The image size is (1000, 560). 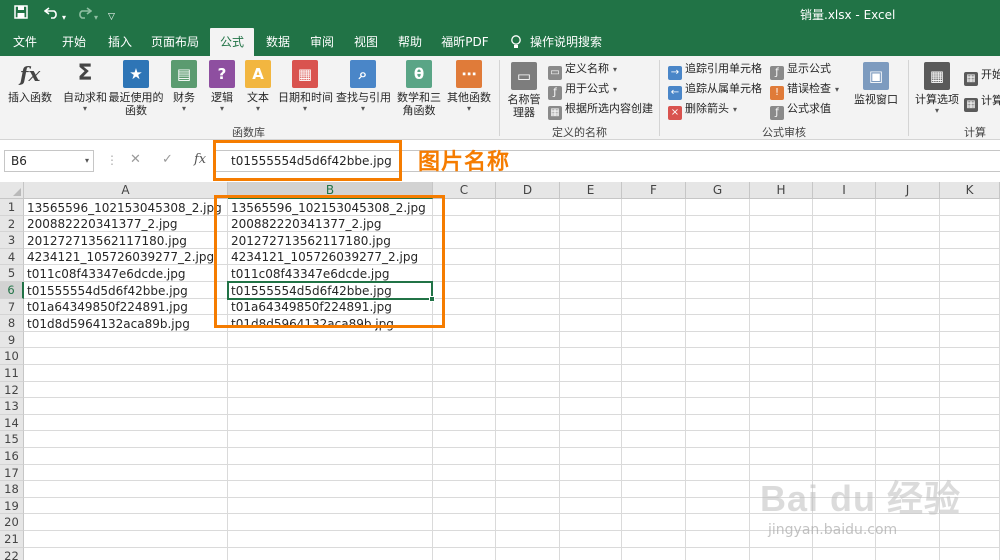 I want to click on row-header-10: 10, so click(x=12, y=356).